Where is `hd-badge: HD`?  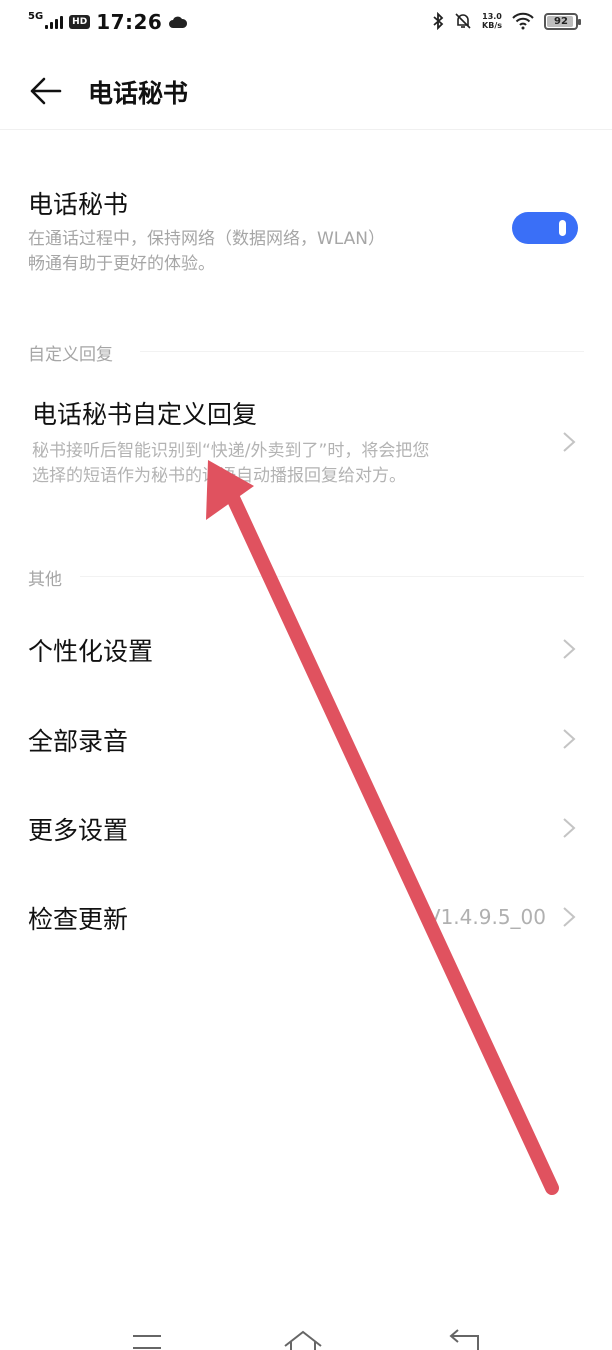
hd-badge: HD is located at coordinates (80, 22).